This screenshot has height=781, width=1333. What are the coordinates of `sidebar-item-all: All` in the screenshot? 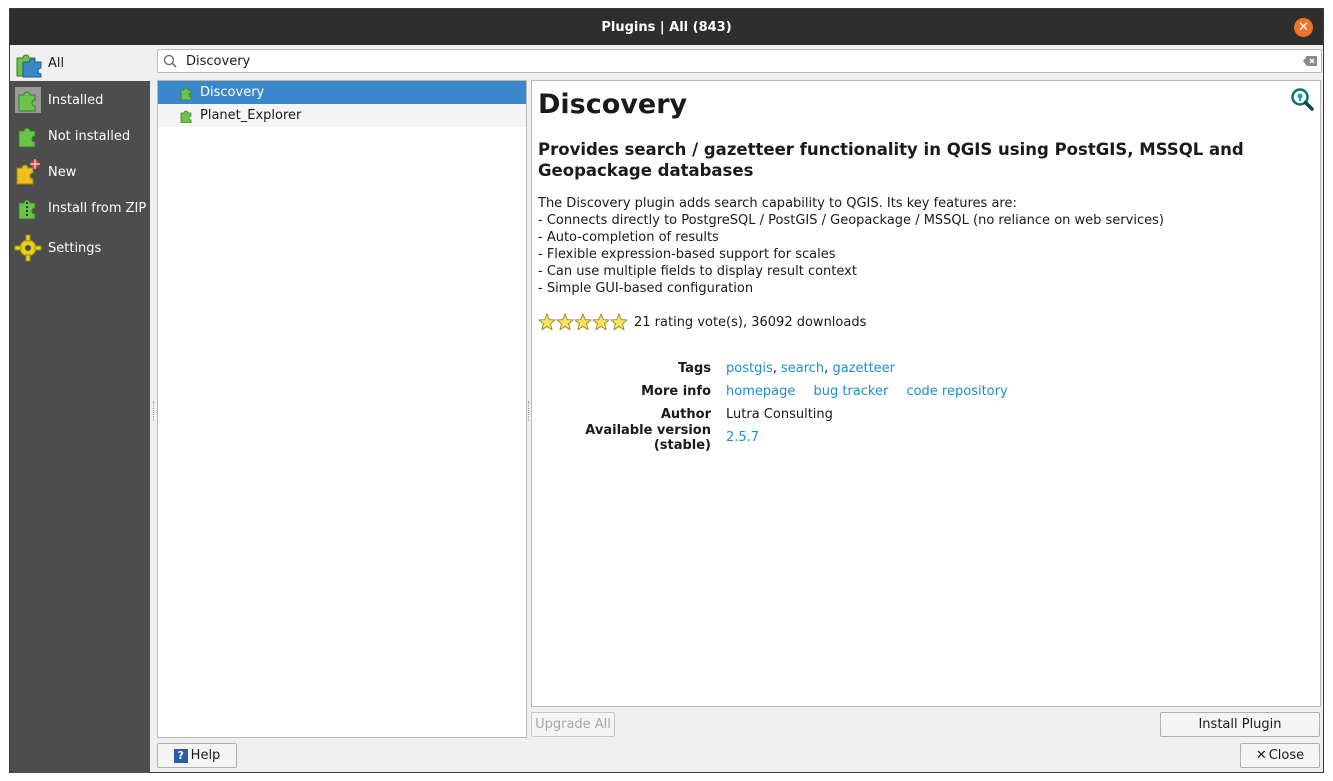 It's located at (80, 63).